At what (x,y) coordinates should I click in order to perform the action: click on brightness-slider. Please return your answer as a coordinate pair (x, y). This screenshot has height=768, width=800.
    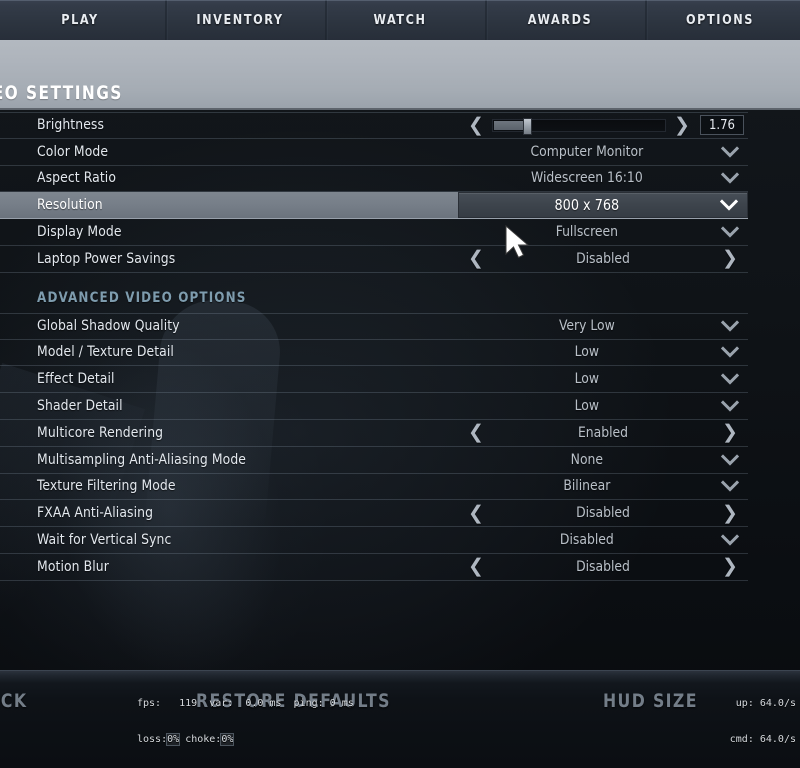
    Looking at the image, I should click on (579, 125).